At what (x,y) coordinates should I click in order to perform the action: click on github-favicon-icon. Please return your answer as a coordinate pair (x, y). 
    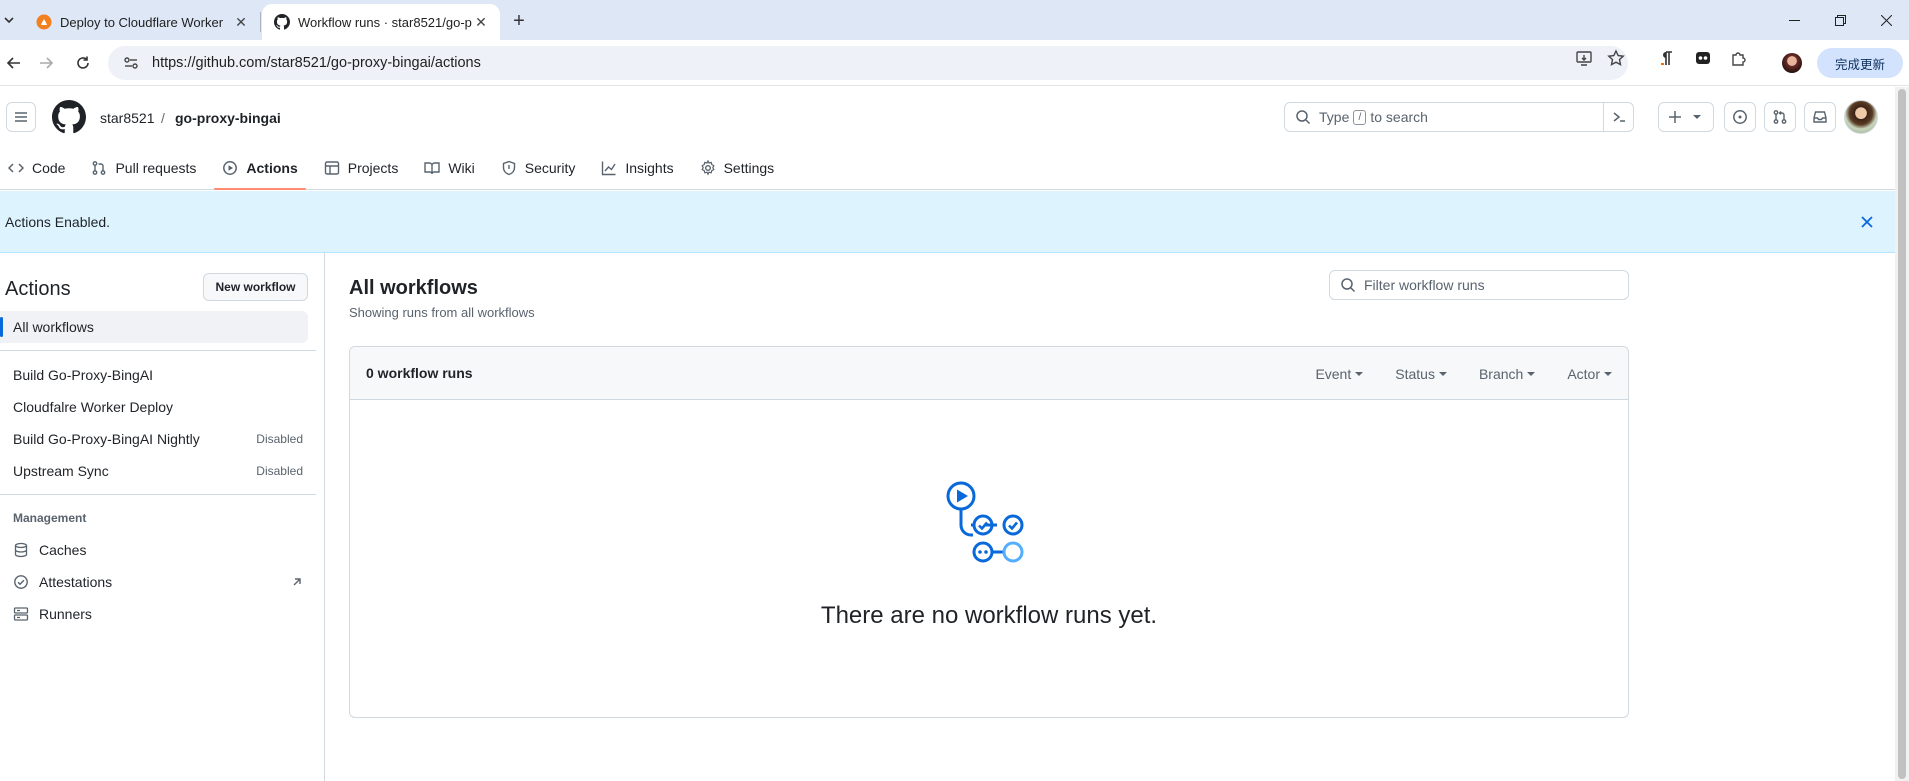
    Looking at the image, I should click on (282, 22).